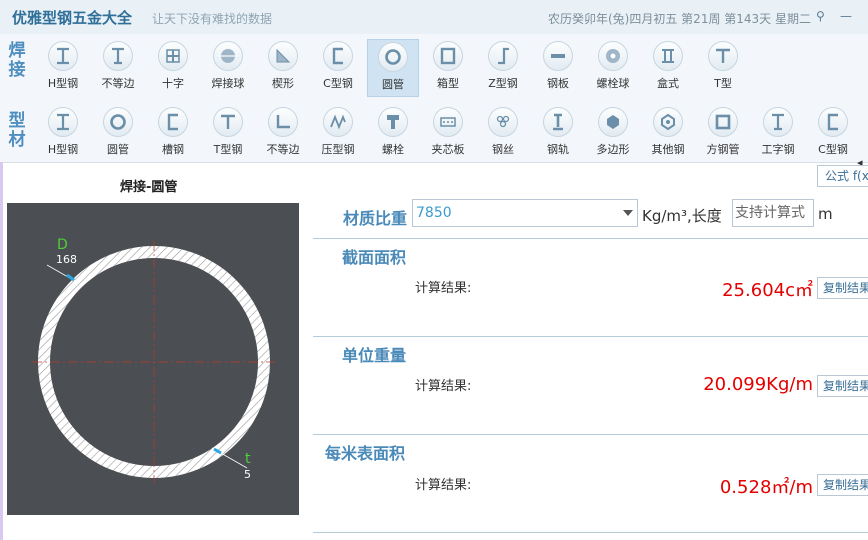 This screenshot has height=540, width=868. What do you see at coordinates (443, 485) in the screenshot?
I see `result-label-surface: 计算结果:` at bounding box center [443, 485].